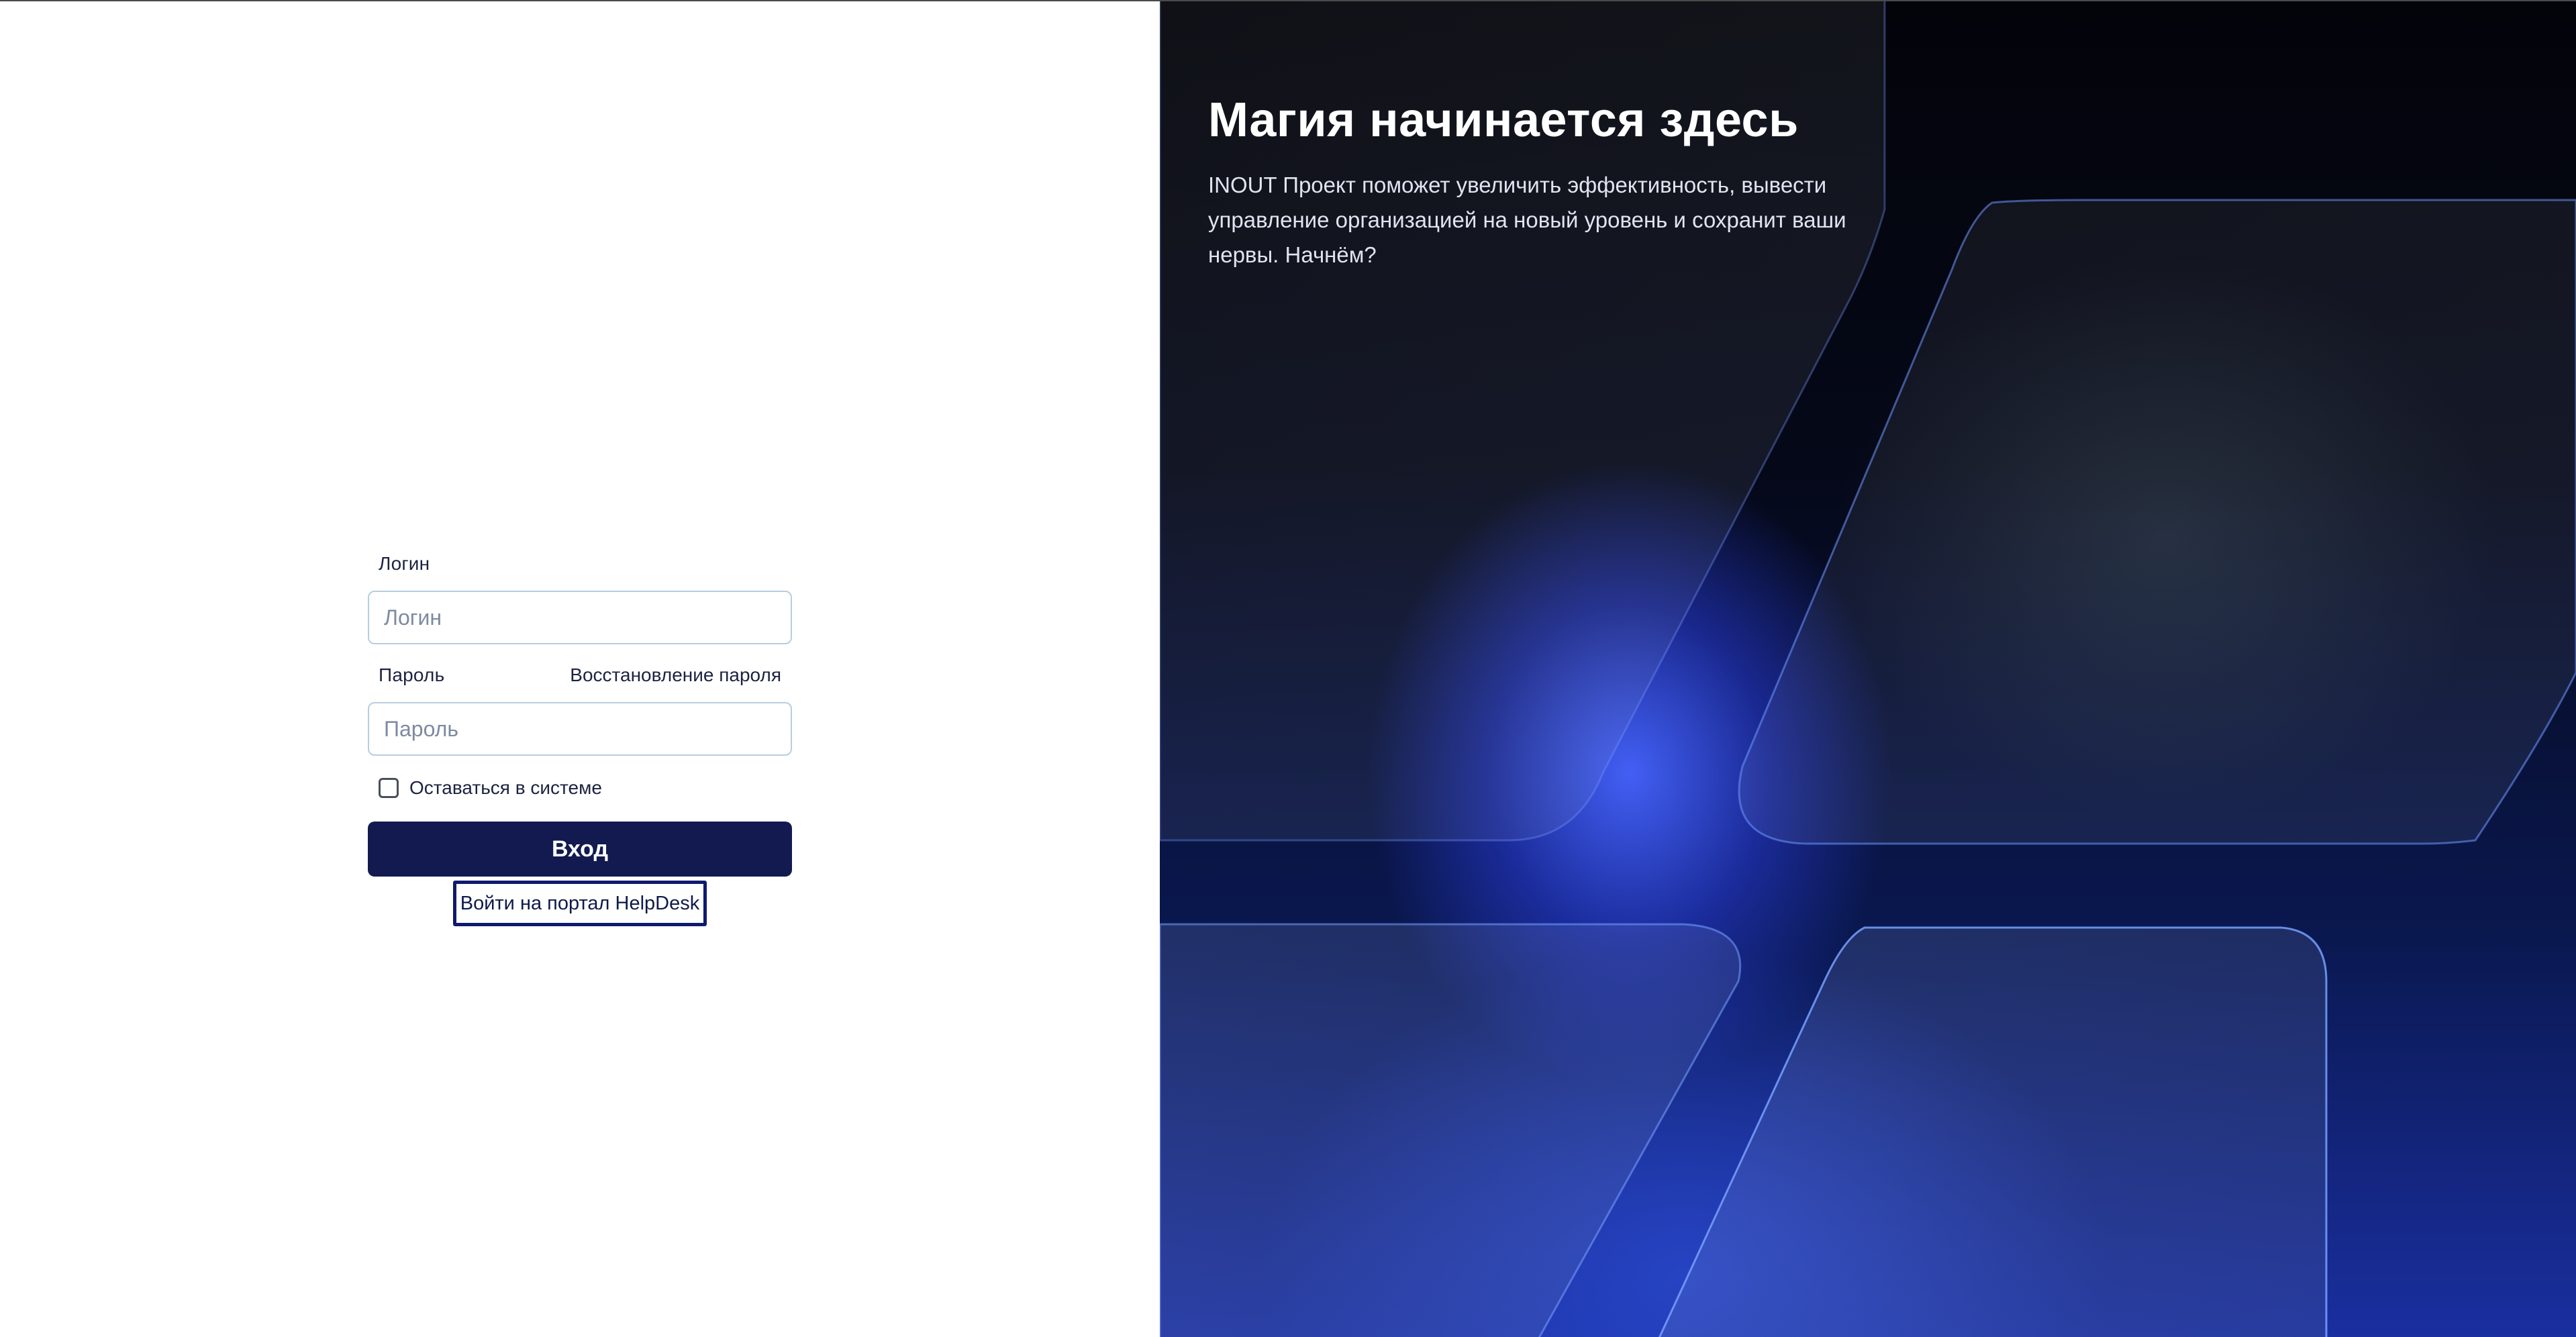  I want to click on password-input, so click(580, 729).